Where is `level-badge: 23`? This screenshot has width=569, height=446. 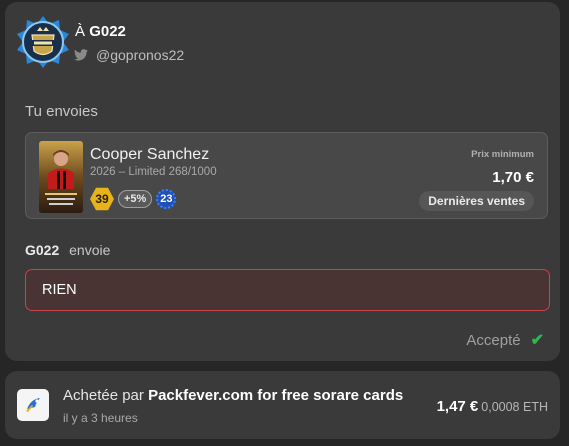 level-badge: 23 is located at coordinates (166, 199).